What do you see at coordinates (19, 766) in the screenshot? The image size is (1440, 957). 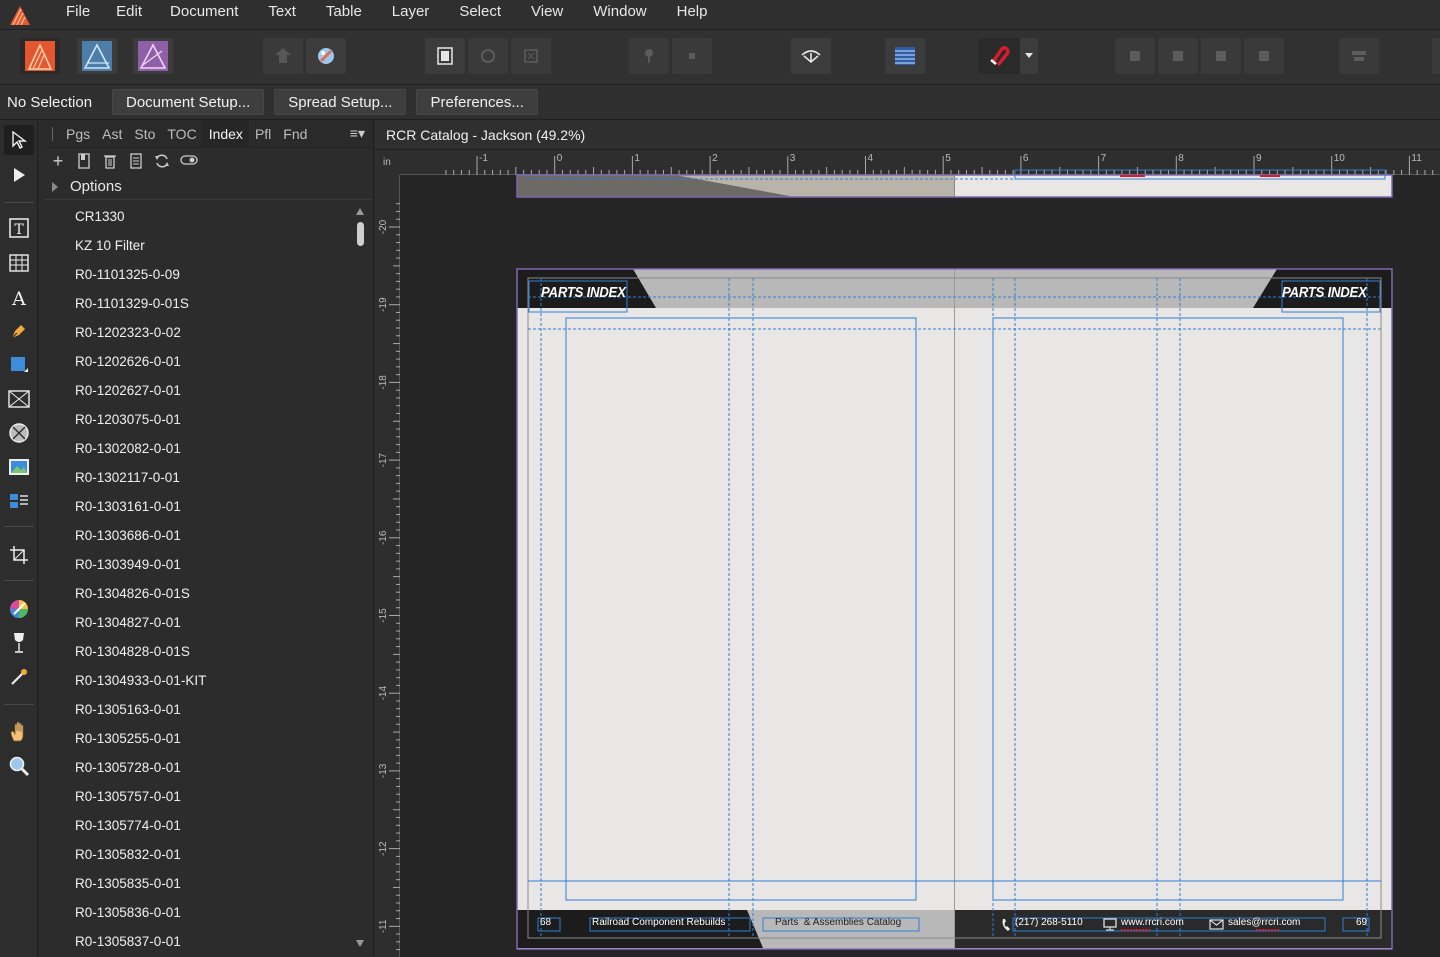 I see `zoom-tool` at bounding box center [19, 766].